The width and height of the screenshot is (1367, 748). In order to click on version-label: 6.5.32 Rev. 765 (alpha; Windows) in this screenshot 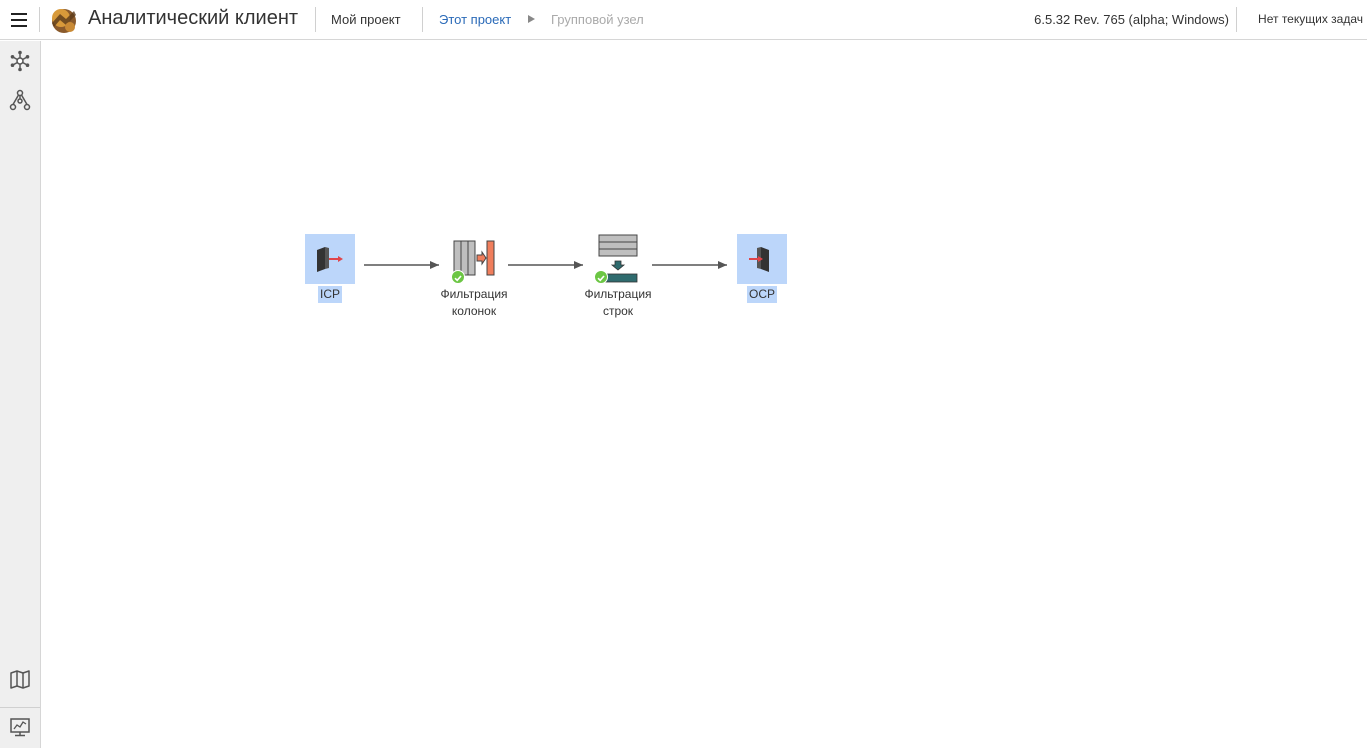, I will do `click(1131, 19)`.